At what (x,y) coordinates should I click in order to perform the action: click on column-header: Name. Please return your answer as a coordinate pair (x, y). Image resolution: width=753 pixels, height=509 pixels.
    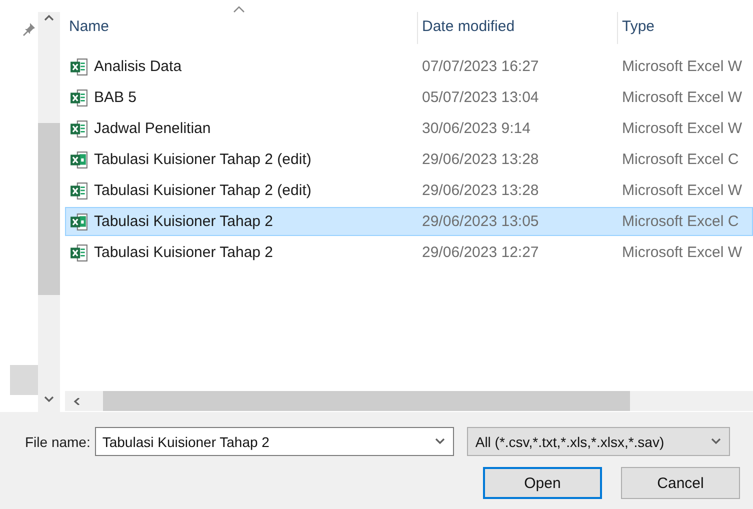
    Looking at the image, I should click on (241, 28).